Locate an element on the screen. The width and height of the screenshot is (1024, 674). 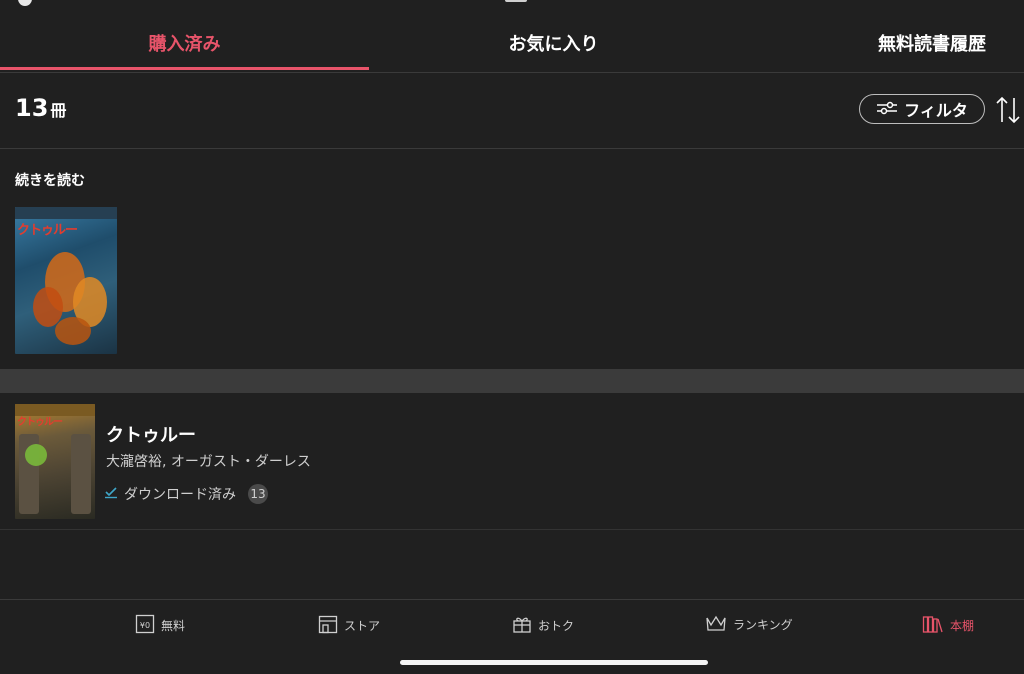
volume-count-badge: 13 is located at coordinates (258, 494).